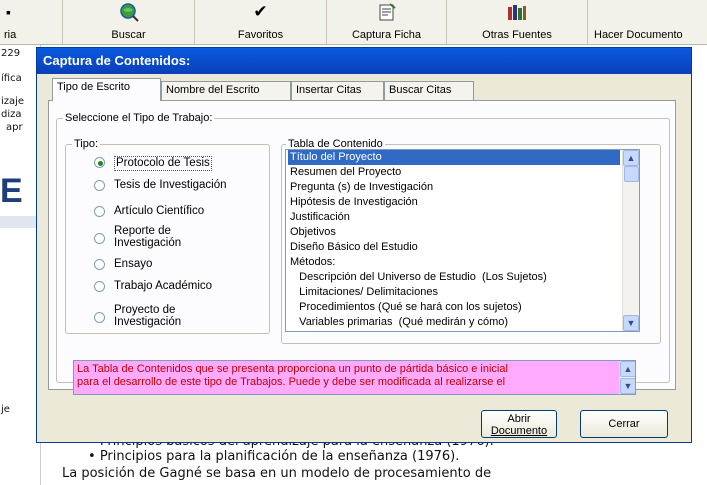 The width and height of the screenshot is (707, 485). I want to click on bg-fragment: apr, so click(14, 127).